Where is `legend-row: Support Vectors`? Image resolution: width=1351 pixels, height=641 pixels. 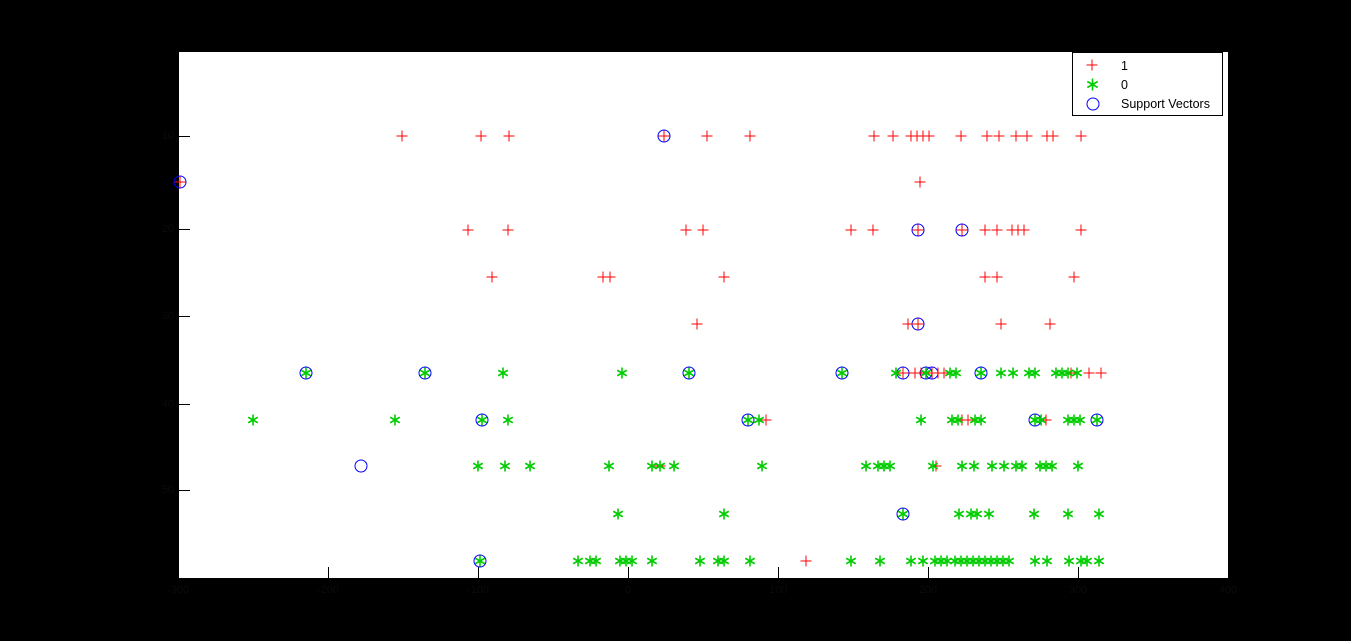
legend-row: Support Vectors is located at coordinates (1147, 104).